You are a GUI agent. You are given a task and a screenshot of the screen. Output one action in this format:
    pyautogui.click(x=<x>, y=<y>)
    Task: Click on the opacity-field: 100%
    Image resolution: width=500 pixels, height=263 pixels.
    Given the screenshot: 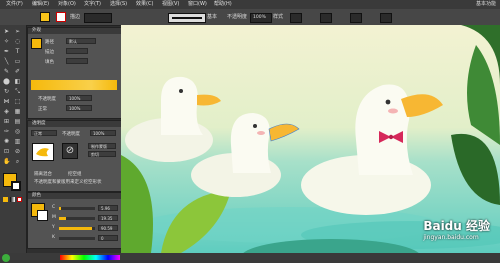 What is the action you would take?
    pyautogui.click(x=261, y=18)
    